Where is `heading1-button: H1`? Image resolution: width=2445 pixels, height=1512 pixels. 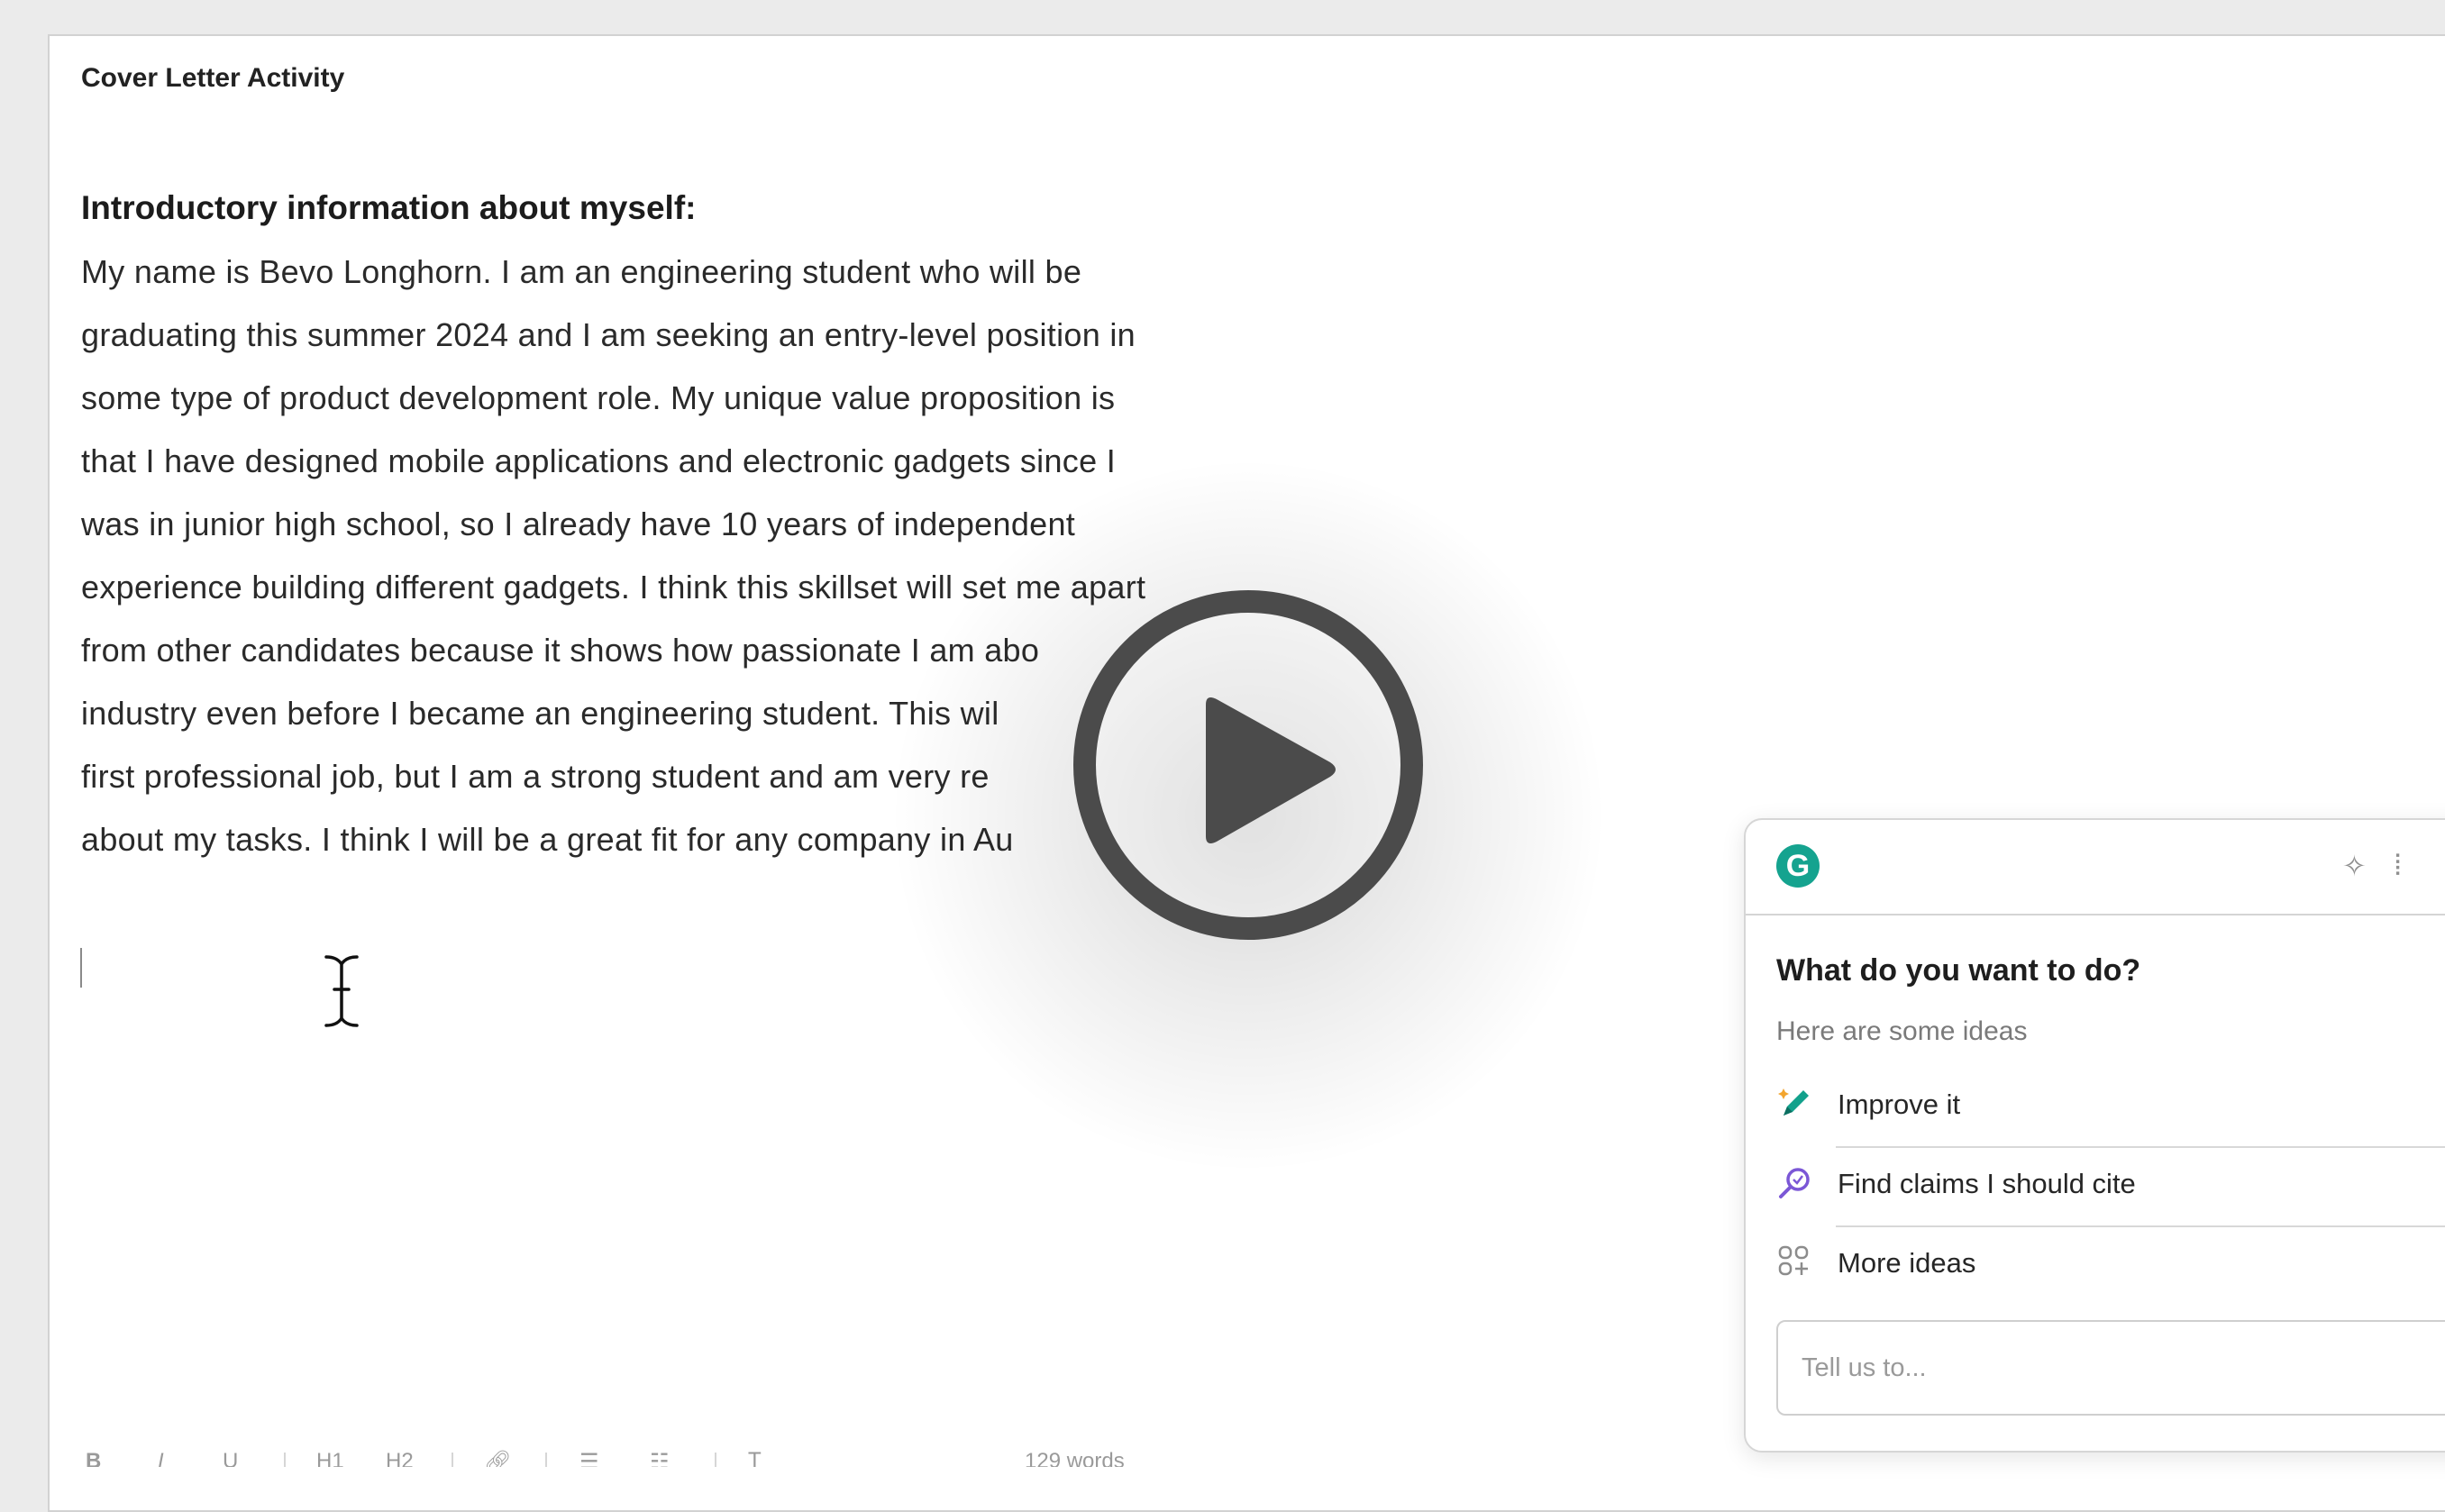
heading1-button: H1 is located at coordinates (330, 1458).